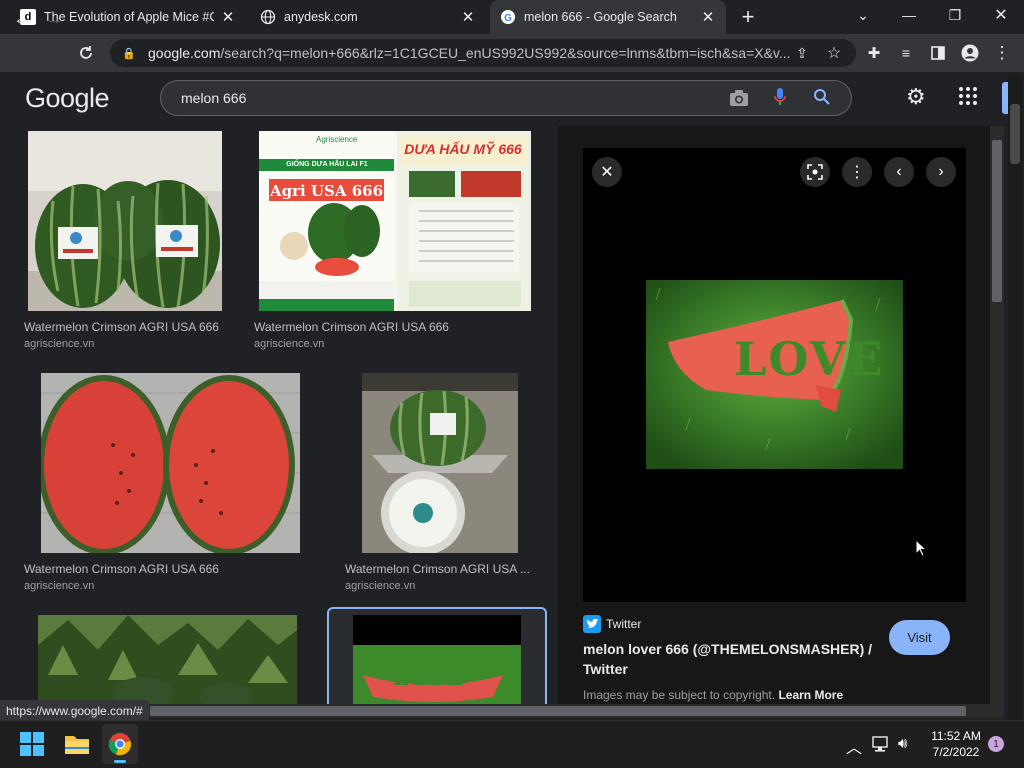 The height and width of the screenshot is (768, 1024). Describe the element at coordinates (67, 98) in the screenshot. I see `google-logo: Google` at that location.